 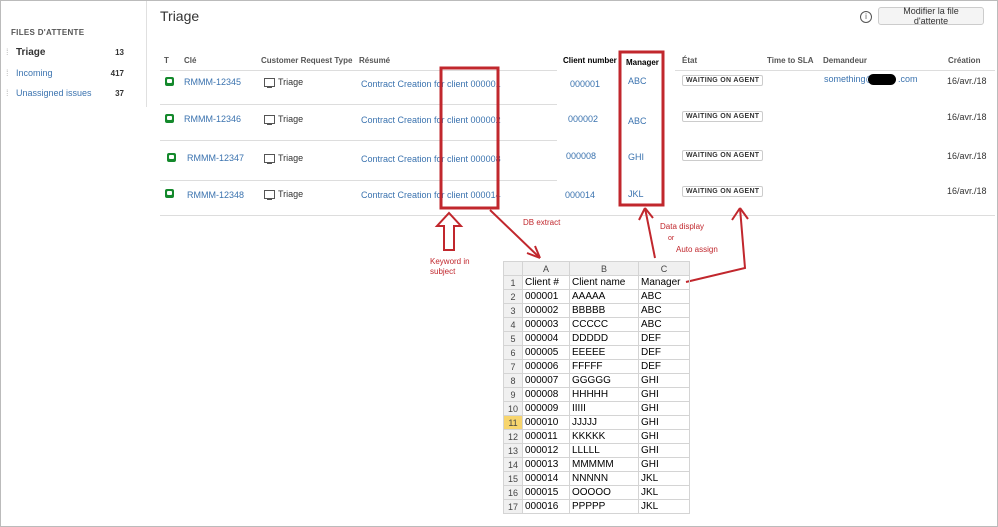 I want to click on keyword-label-line1: Keyword in, so click(x=450, y=261).